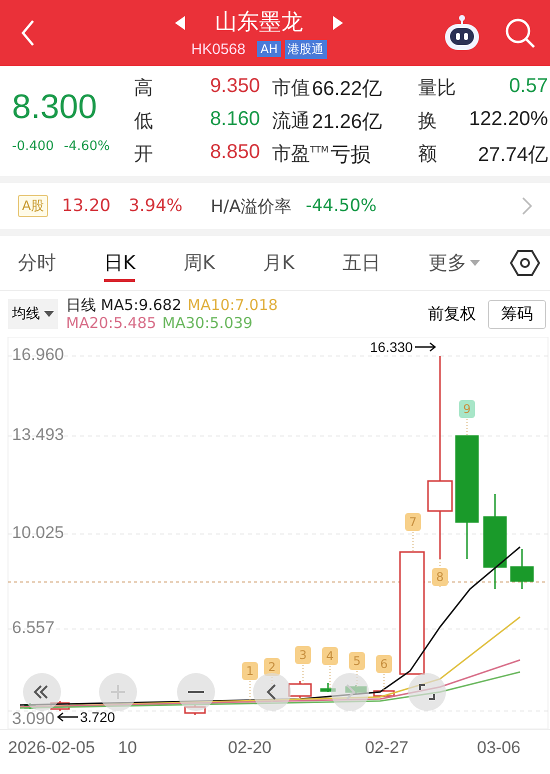 The width and height of the screenshot is (550, 774). What do you see at coordinates (33, 628) in the screenshot?
I see `axis-label: 6.557` at bounding box center [33, 628].